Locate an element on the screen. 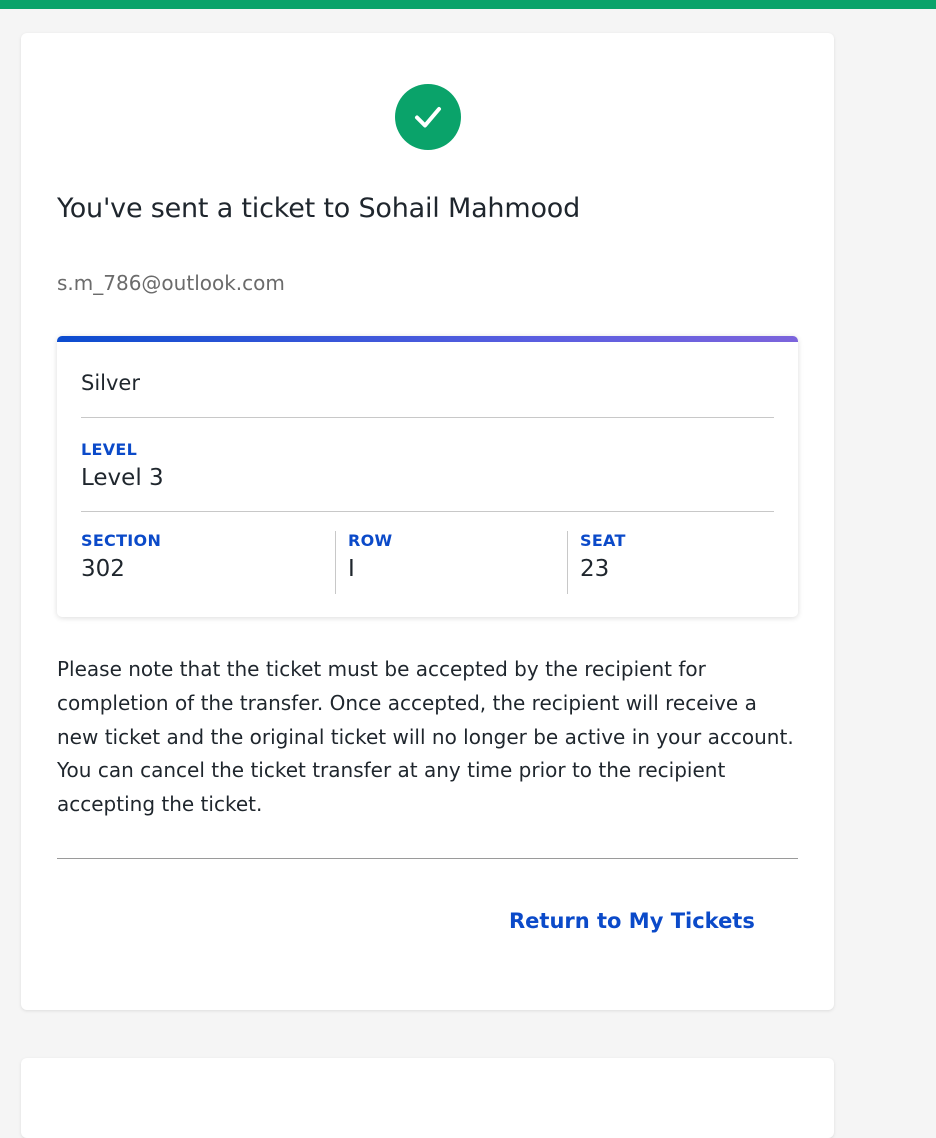  section-block: SECTION 302 is located at coordinates (121, 562).